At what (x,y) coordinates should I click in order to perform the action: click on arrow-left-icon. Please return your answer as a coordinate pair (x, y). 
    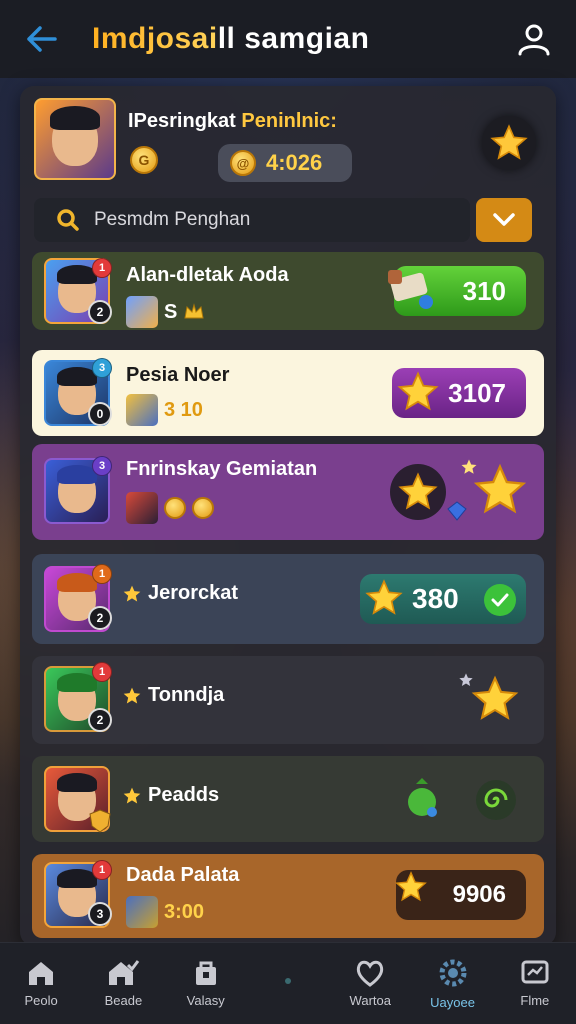
    Looking at the image, I should click on (42, 39).